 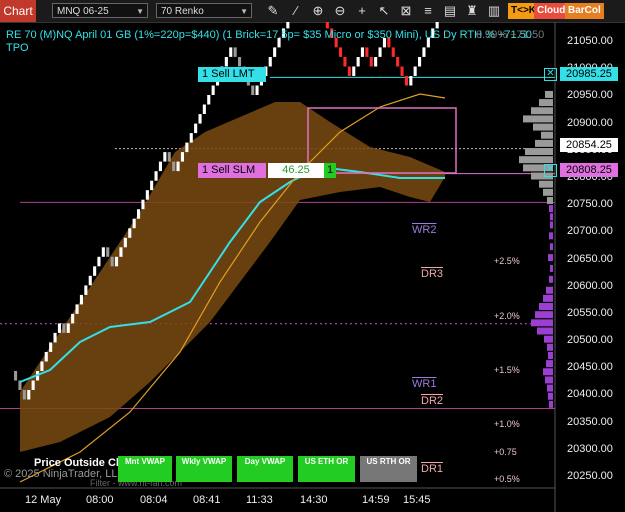 I want to click on sell-limit-order: 1 Sell LMT, so click(x=232, y=74).